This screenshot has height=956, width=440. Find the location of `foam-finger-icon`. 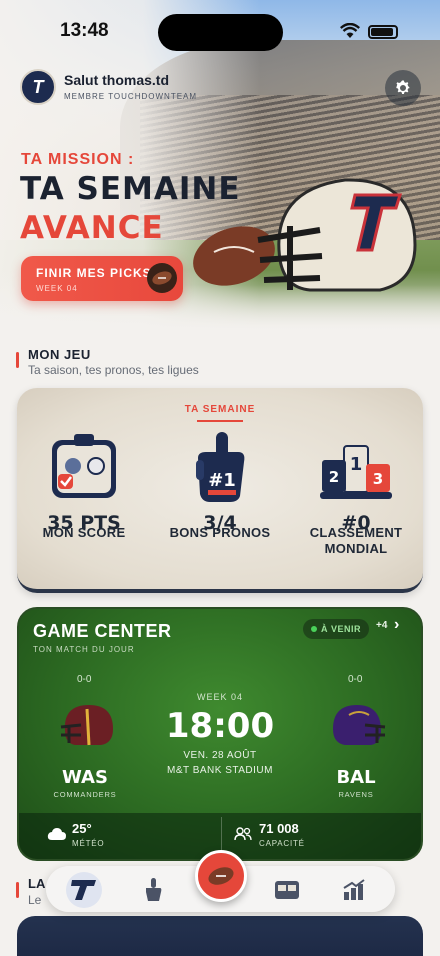

foam-finger-icon is located at coordinates (154, 889).